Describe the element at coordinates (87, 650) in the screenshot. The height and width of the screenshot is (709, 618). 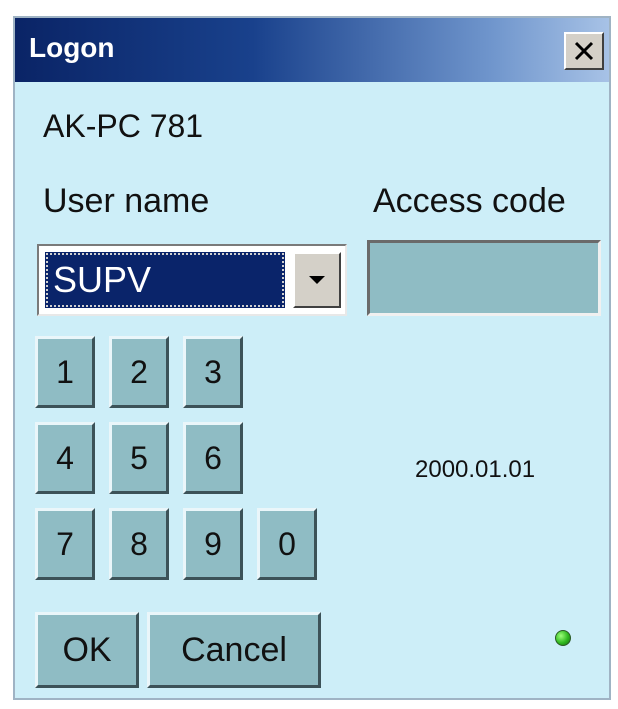
I see `ok-button: OK` at that location.